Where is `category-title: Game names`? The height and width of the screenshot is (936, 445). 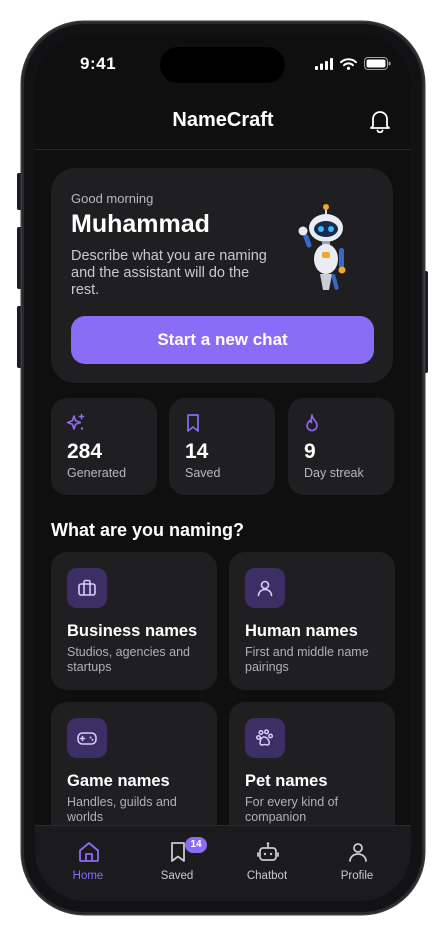 category-title: Game names is located at coordinates (118, 781).